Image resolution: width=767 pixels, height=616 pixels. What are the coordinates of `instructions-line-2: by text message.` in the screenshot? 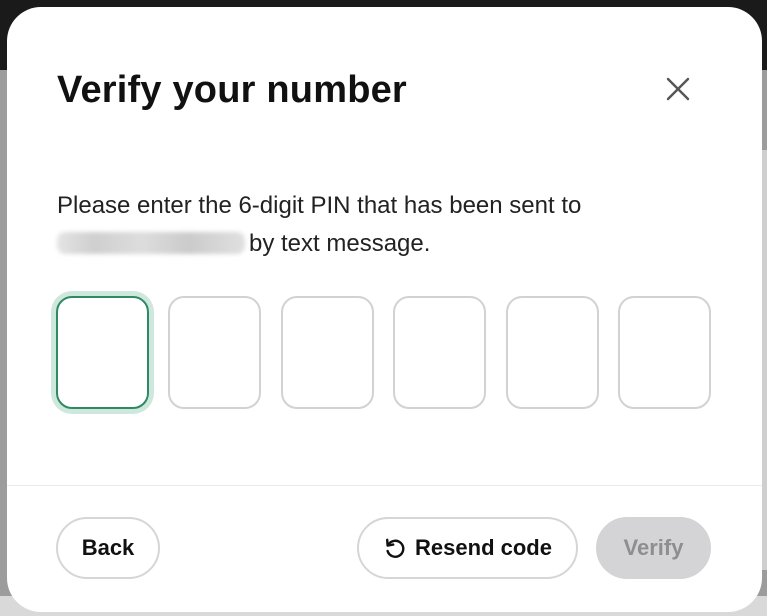 It's located at (340, 243).